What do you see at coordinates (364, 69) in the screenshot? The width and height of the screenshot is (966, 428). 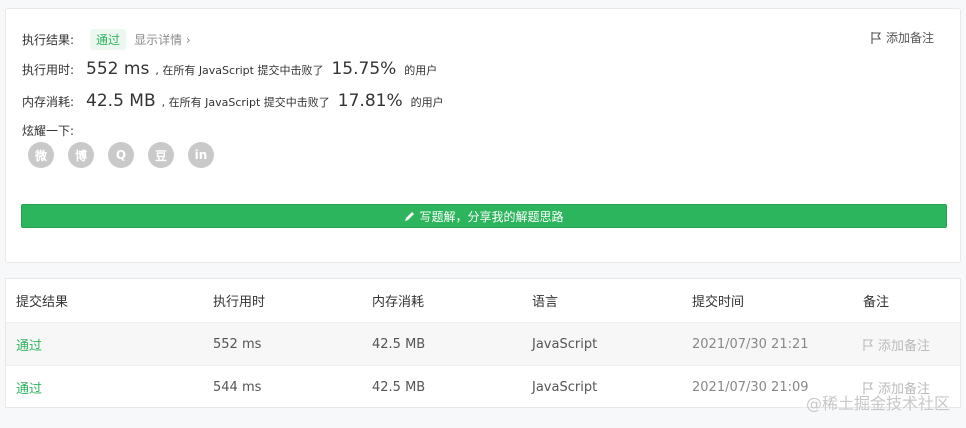 I see `runtime-percent: 15.75%` at bounding box center [364, 69].